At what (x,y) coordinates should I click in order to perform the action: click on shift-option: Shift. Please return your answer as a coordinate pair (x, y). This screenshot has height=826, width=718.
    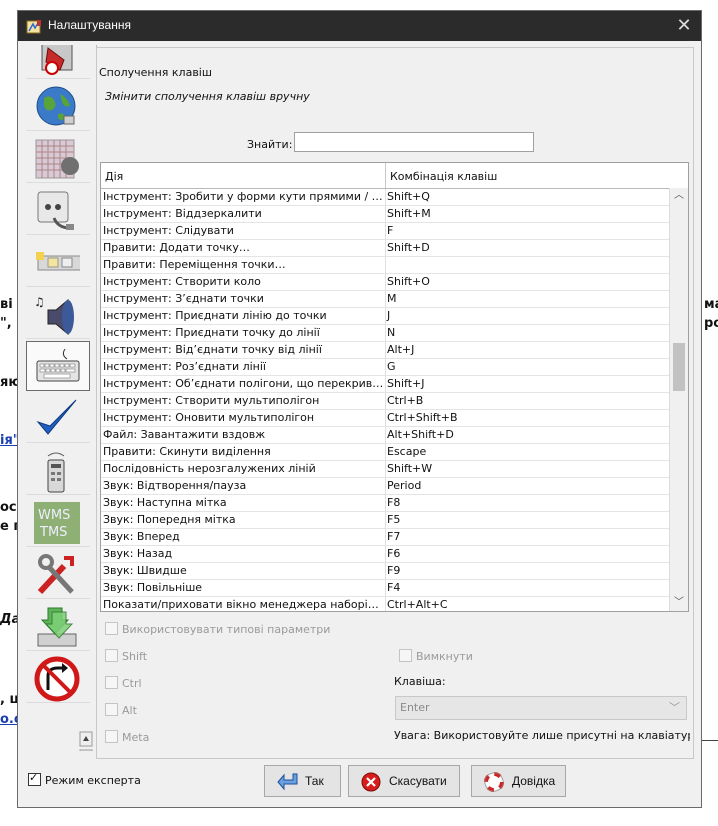
    Looking at the image, I should click on (126, 656).